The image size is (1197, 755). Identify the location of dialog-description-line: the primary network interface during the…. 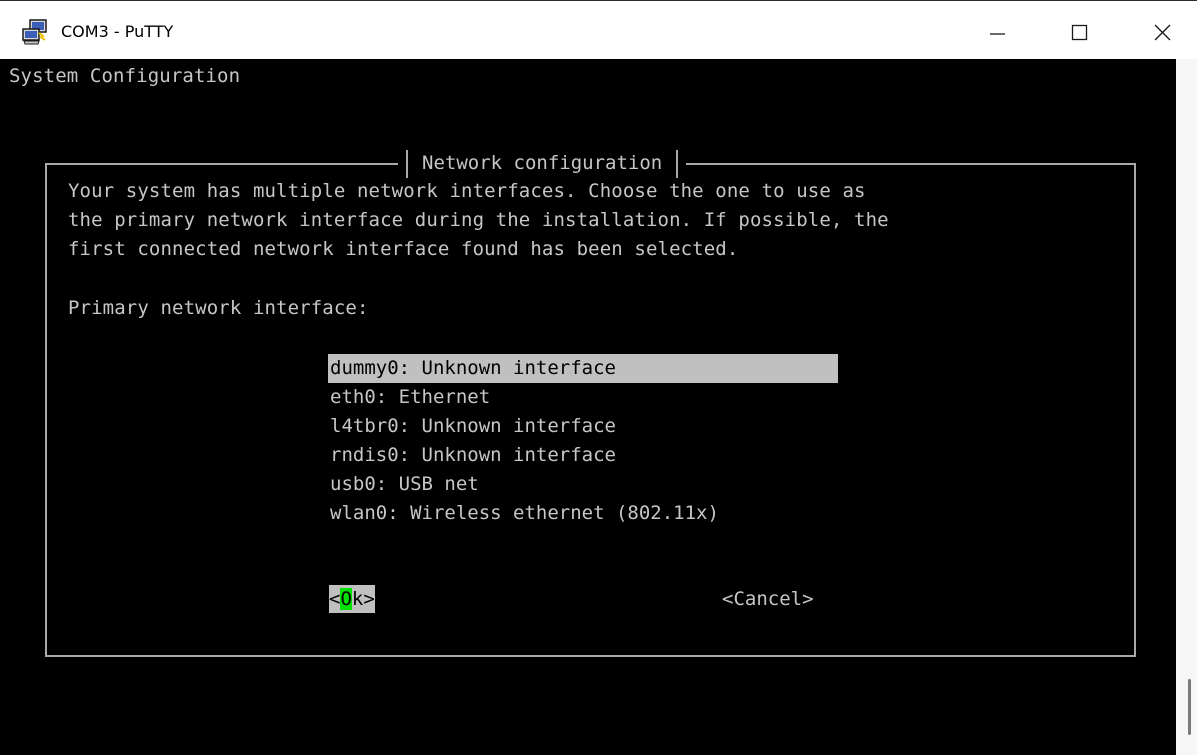
(478, 220).